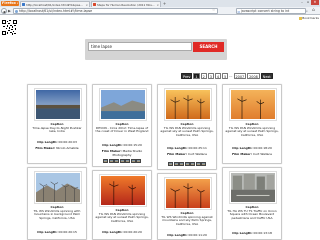 The width and height of the screenshot is (320, 240). I want to click on city-traffic-thumbnail-image, so click(253, 187).